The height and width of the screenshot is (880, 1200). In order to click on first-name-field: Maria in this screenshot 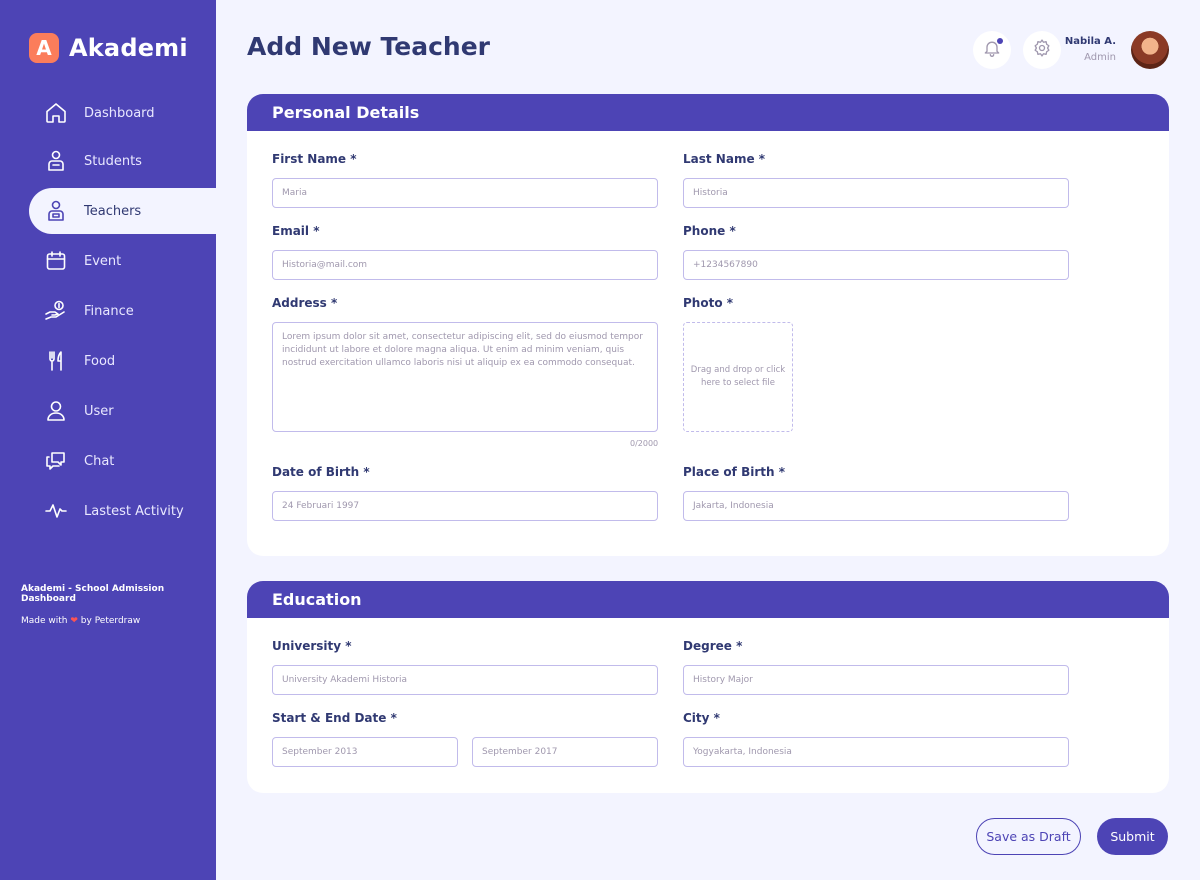, I will do `click(465, 193)`.